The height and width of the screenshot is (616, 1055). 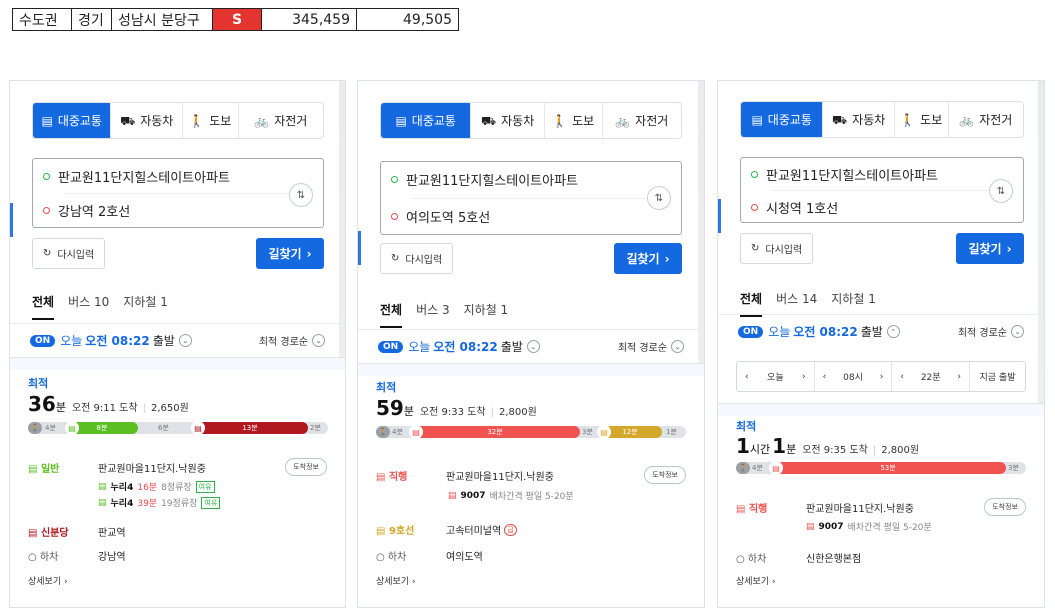 I want to click on route-step: ▤ 일반 판교원마을11단지.낙원중, so click(x=117, y=469).